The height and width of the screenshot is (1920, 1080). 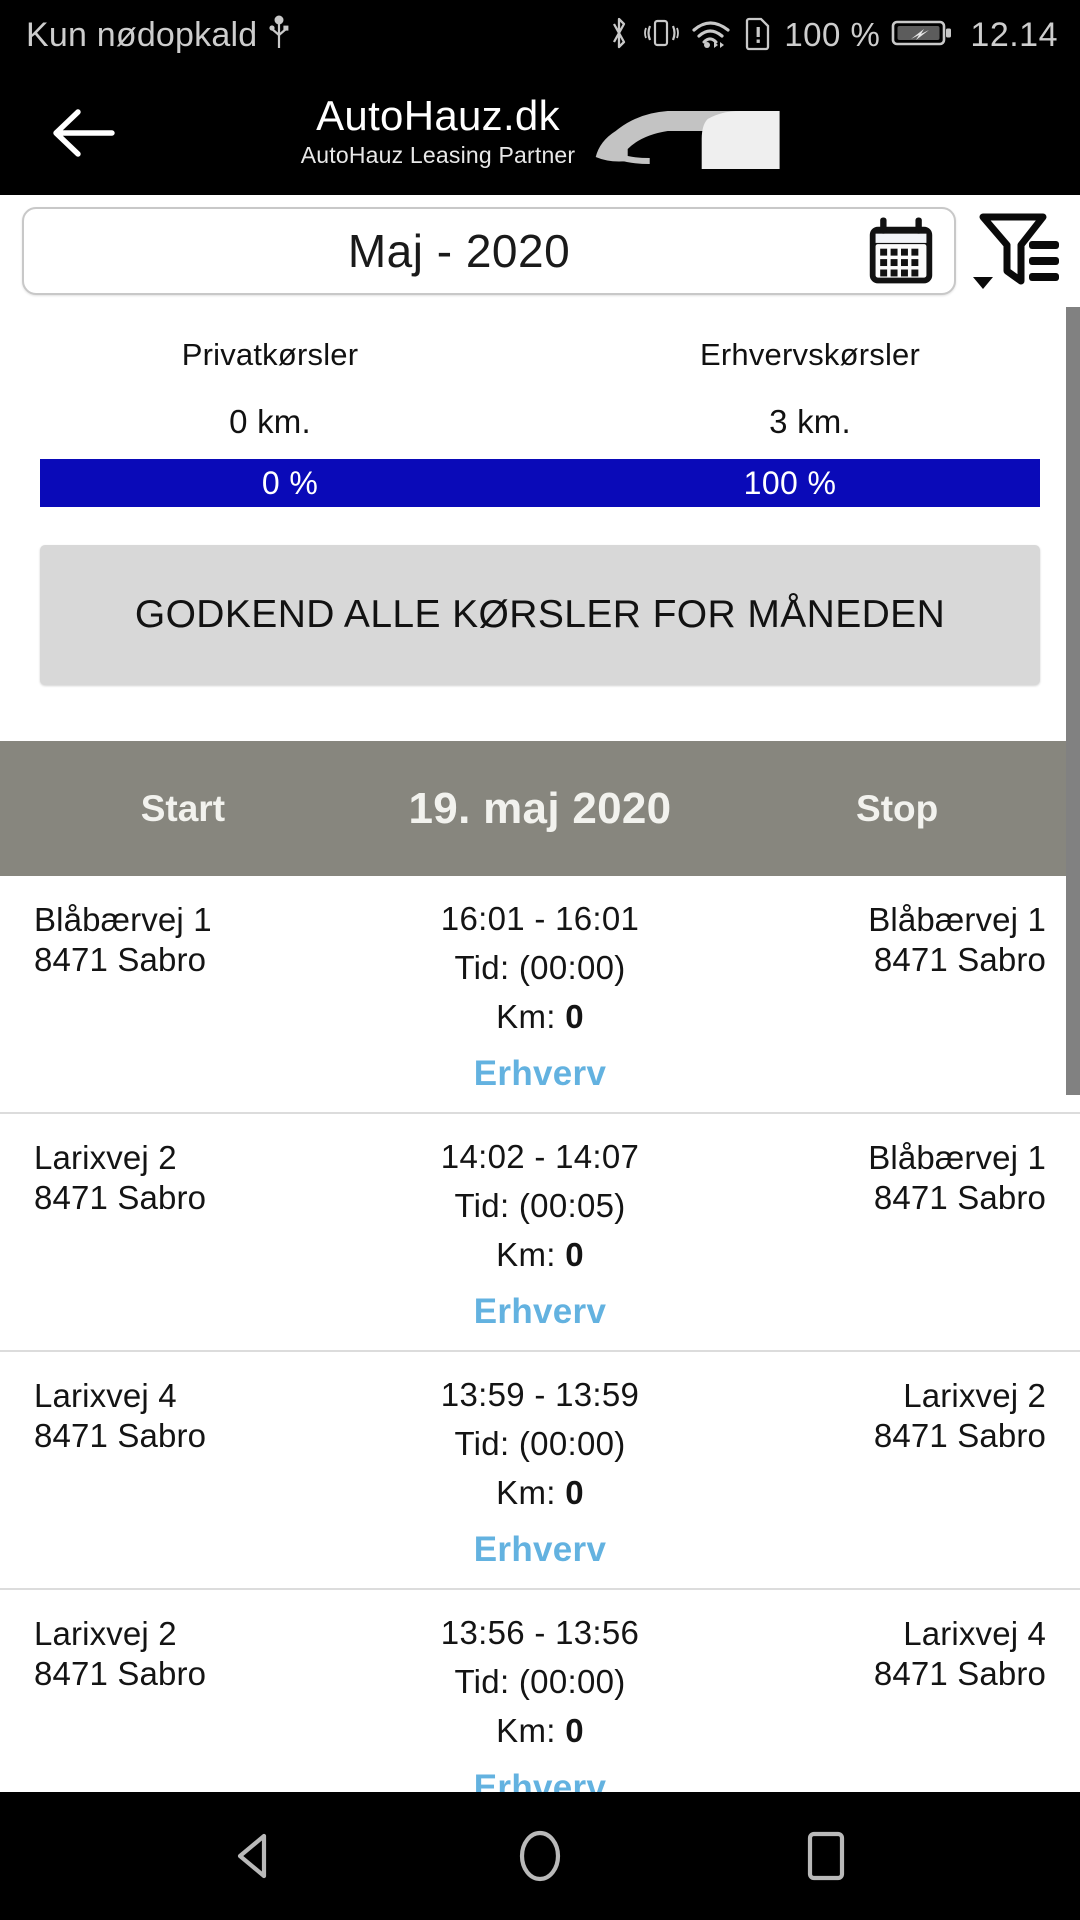 What do you see at coordinates (105, 1395) in the screenshot?
I see `start-address: Larixvej 4` at bounding box center [105, 1395].